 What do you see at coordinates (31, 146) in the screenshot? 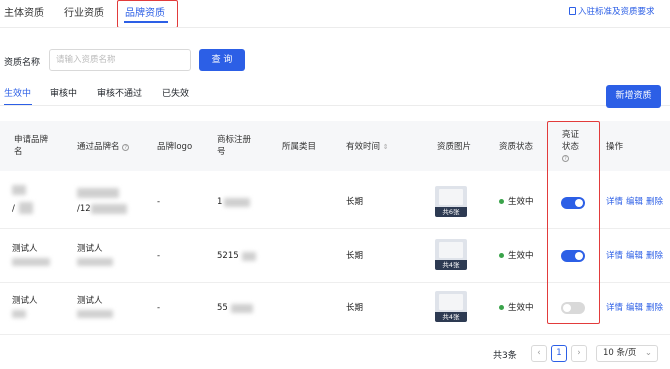
I see `col-brand: 申请品牌名` at bounding box center [31, 146].